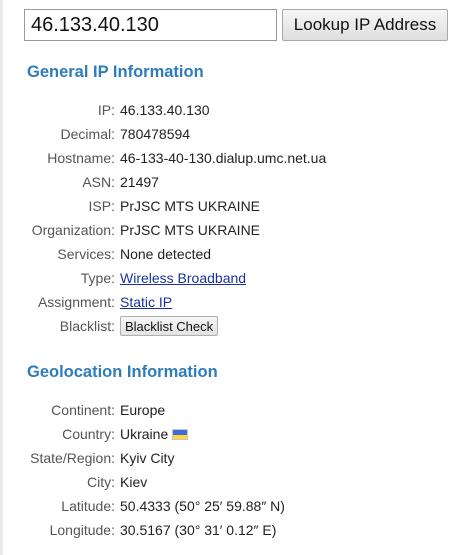 The height and width of the screenshot is (555, 457). I want to click on assignment-link: Static IP, so click(146, 302).